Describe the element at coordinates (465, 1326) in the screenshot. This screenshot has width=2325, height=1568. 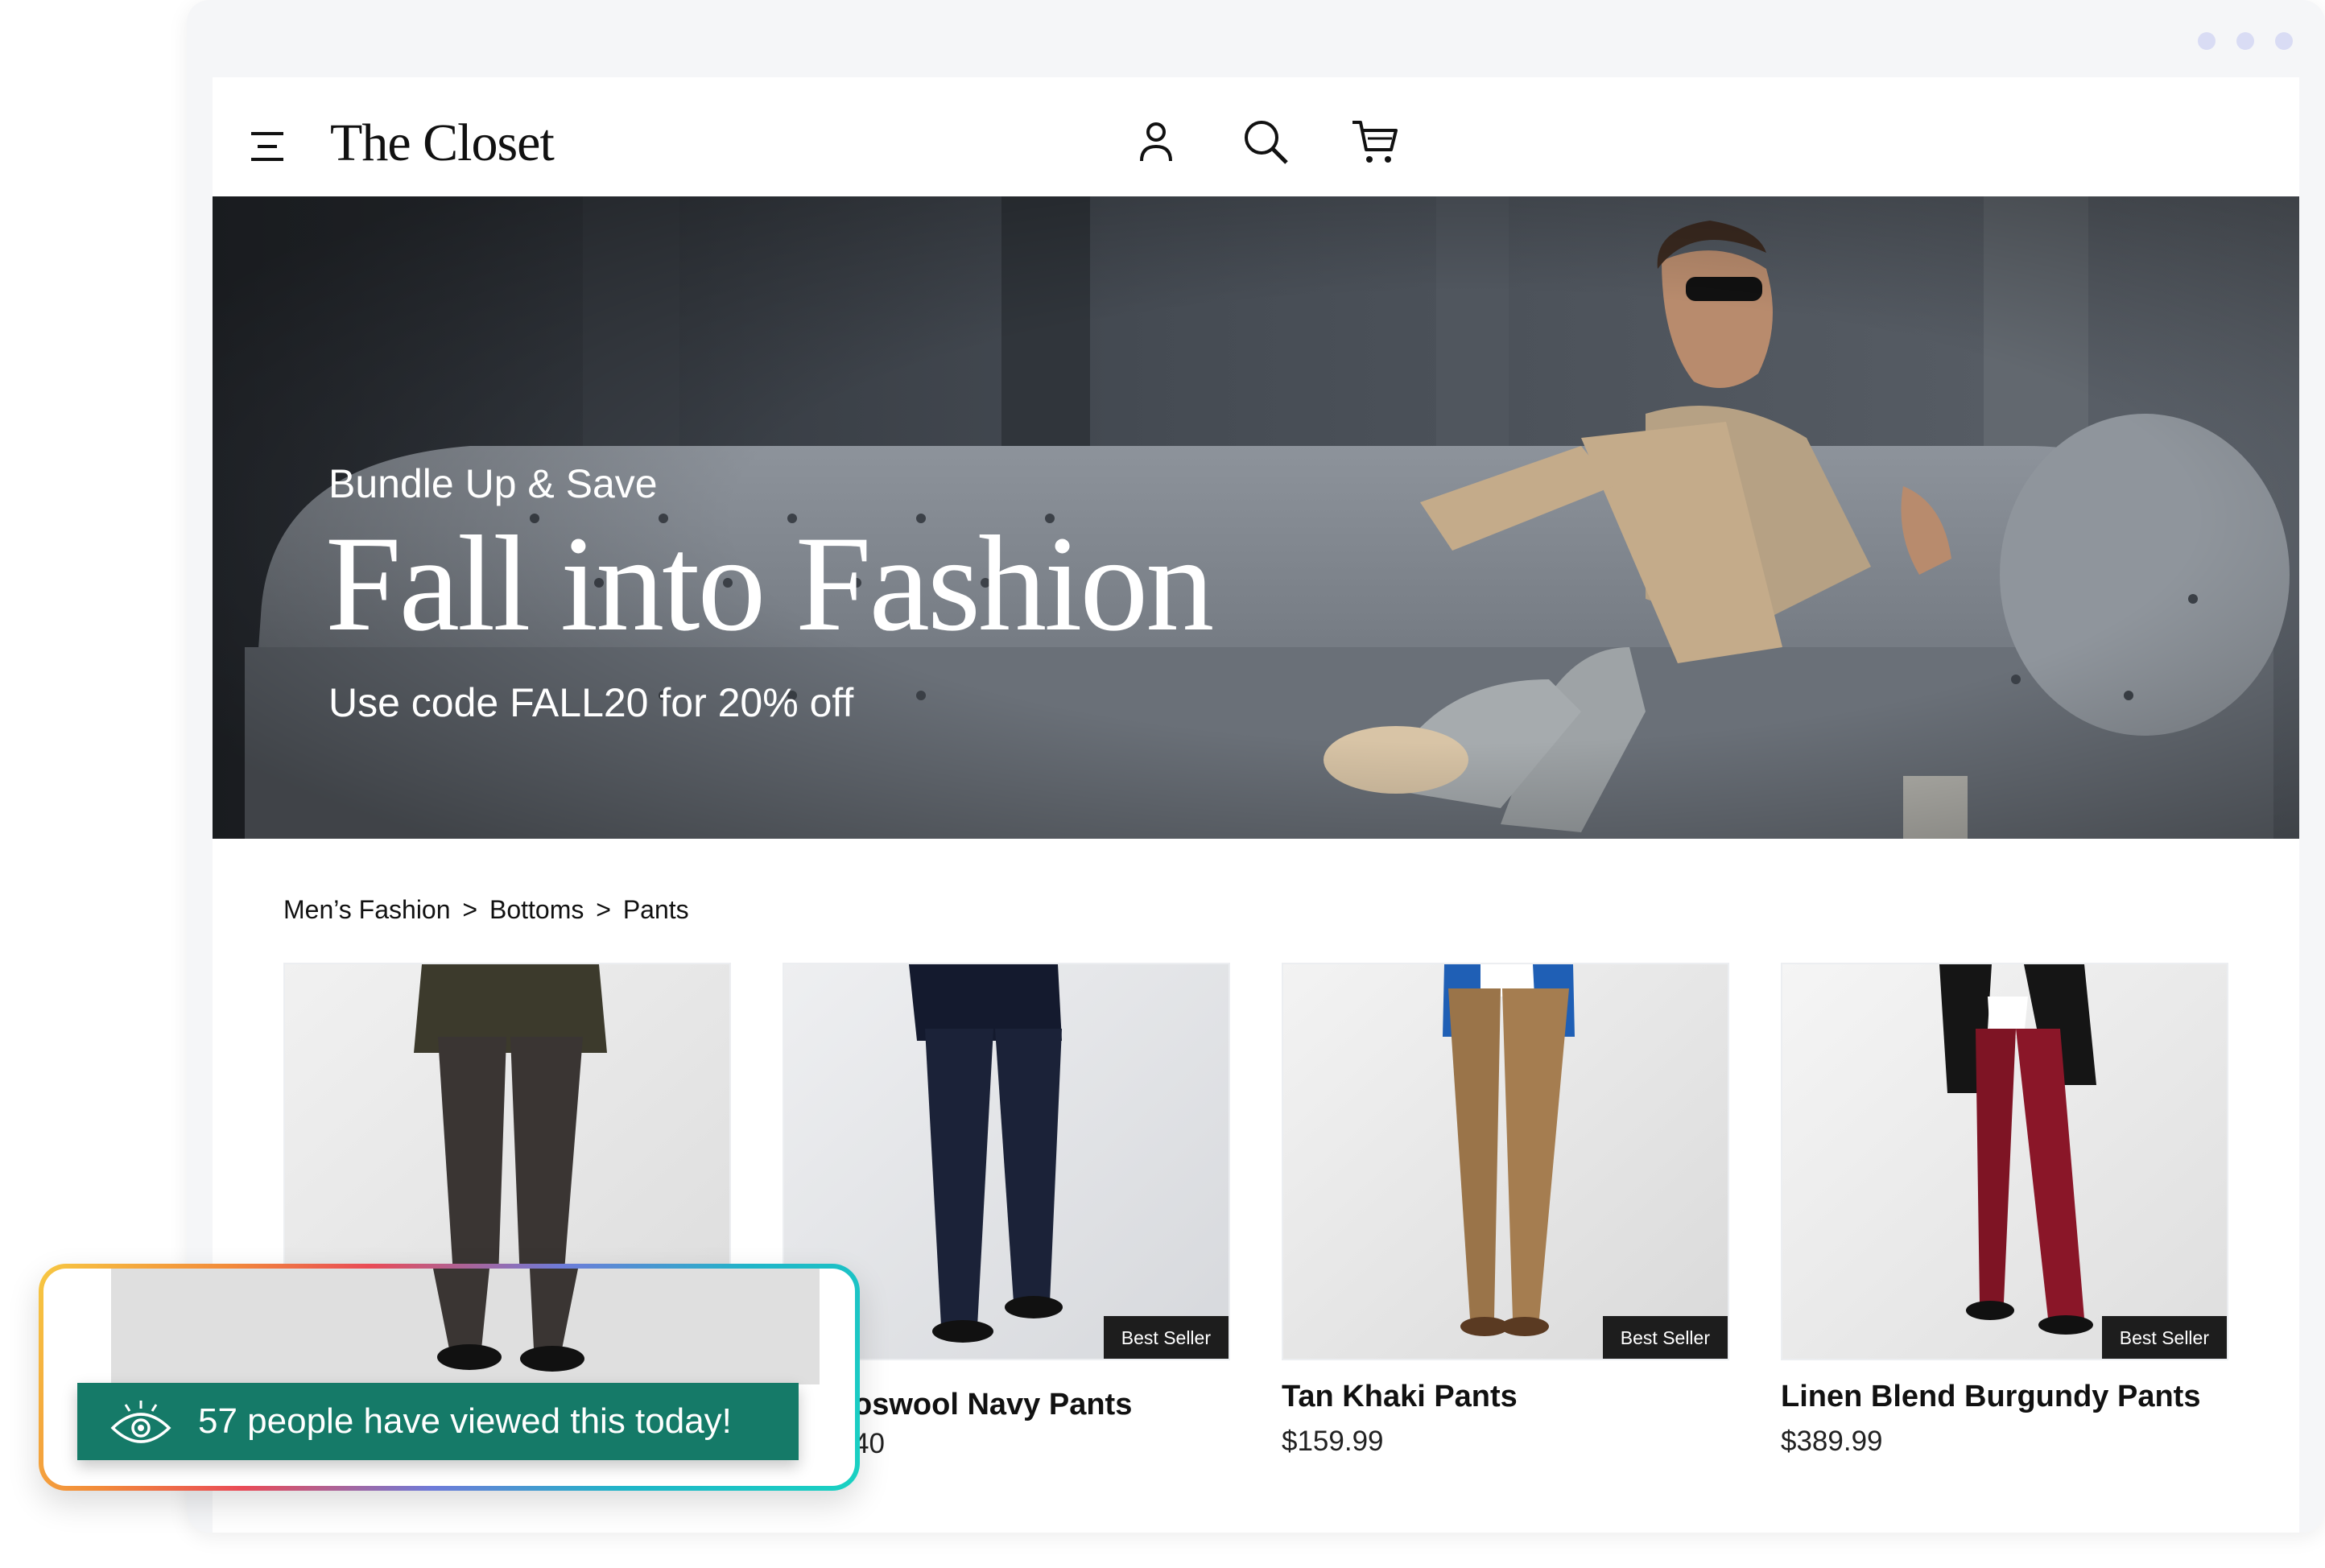
I see `popup-product-image` at that location.